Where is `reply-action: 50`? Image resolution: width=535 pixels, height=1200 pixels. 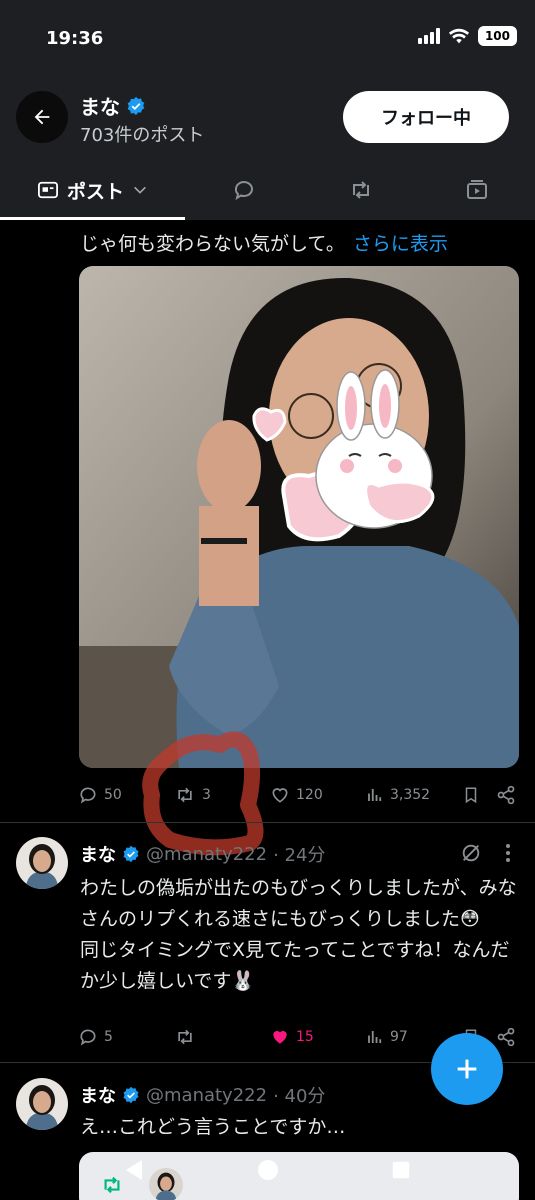 reply-action: 50 is located at coordinates (126, 795).